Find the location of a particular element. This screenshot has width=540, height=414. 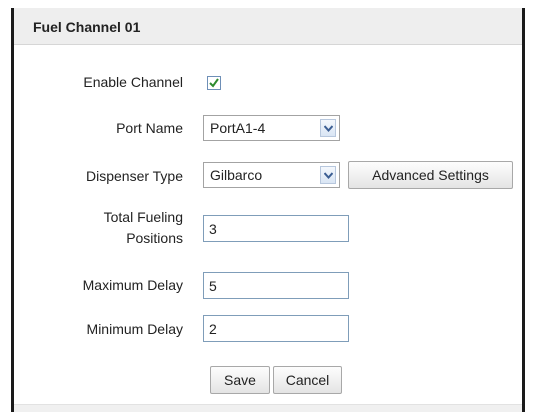

panel-title: Fuel Channel 01 is located at coordinates (87, 27).